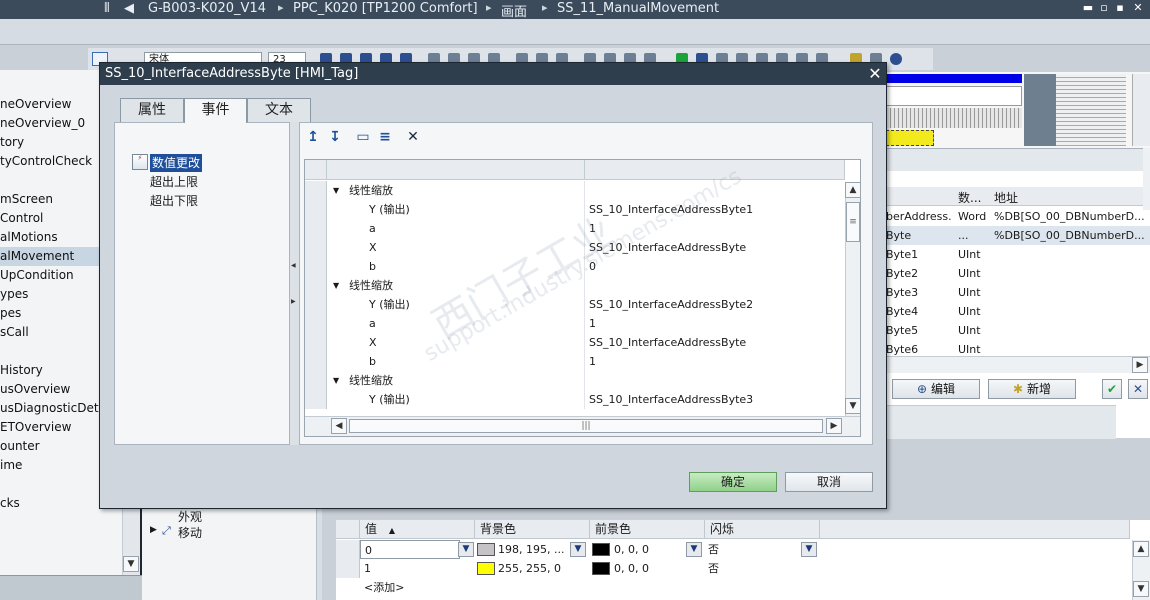 This screenshot has height=600, width=1150. I want to click on titlebar-menu-icon: ⦀, so click(107, 8).